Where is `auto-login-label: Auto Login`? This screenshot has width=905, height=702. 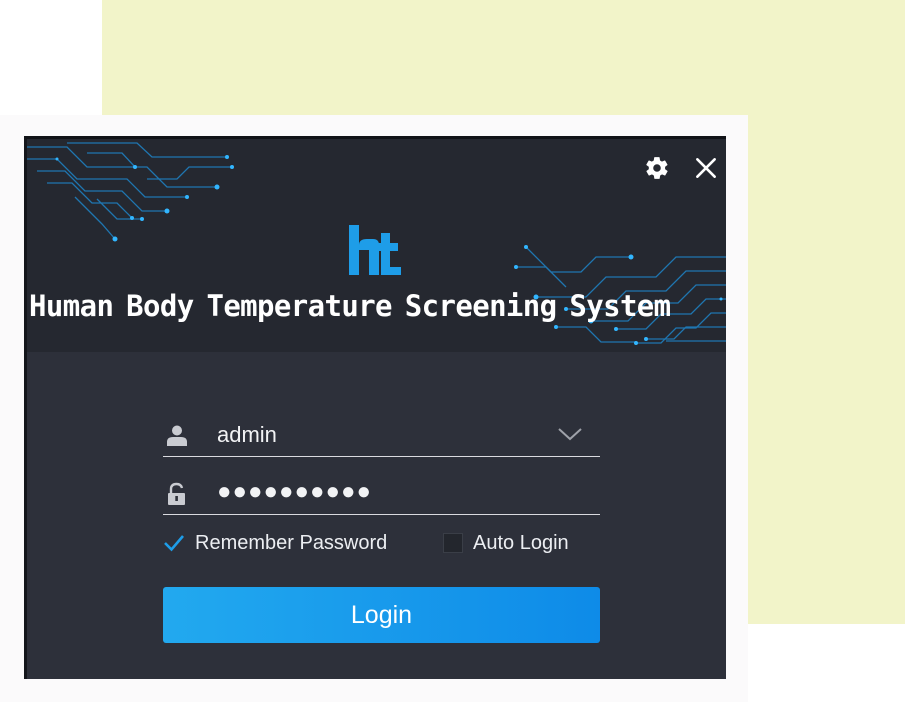
auto-login-label: Auto Login is located at coordinates (521, 542).